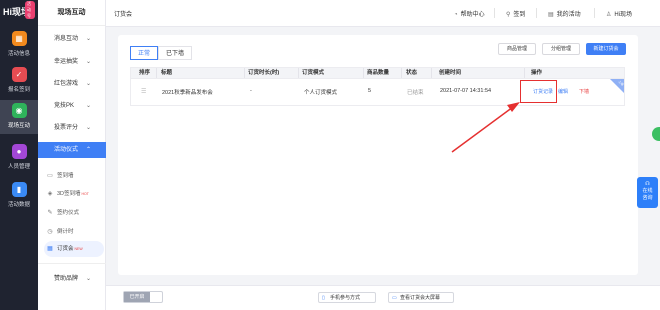 This screenshot has height=310, width=660. I want to click on interaction-icon: ◉, so click(19, 110).